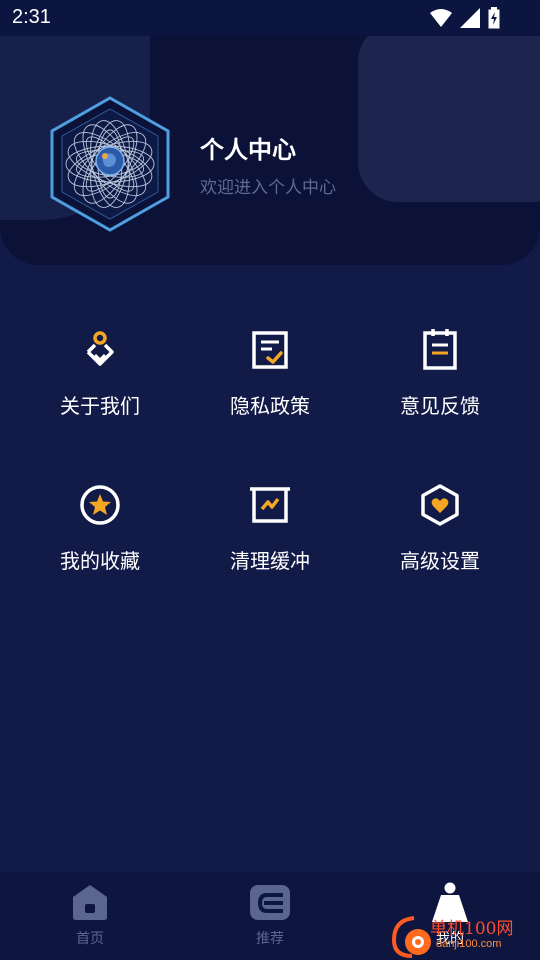 This screenshot has width=540, height=960. I want to click on site-watermark: 单机100网 danji100.com, so click(464, 936).